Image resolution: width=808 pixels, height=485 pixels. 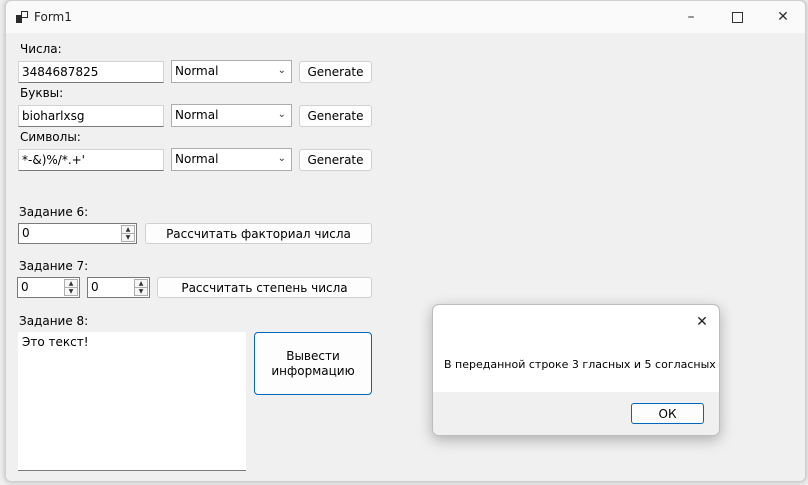 What do you see at coordinates (50, 137) in the screenshot?
I see `symbols-label: Символы:` at bounding box center [50, 137].